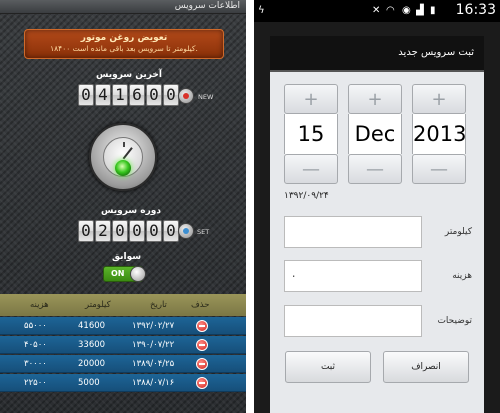 Image resolution: width=500 pixels, height=413 pixels. Describe the element at coordinates (92, 325) in the screenshot. I see `row-km: 41600` at that location.